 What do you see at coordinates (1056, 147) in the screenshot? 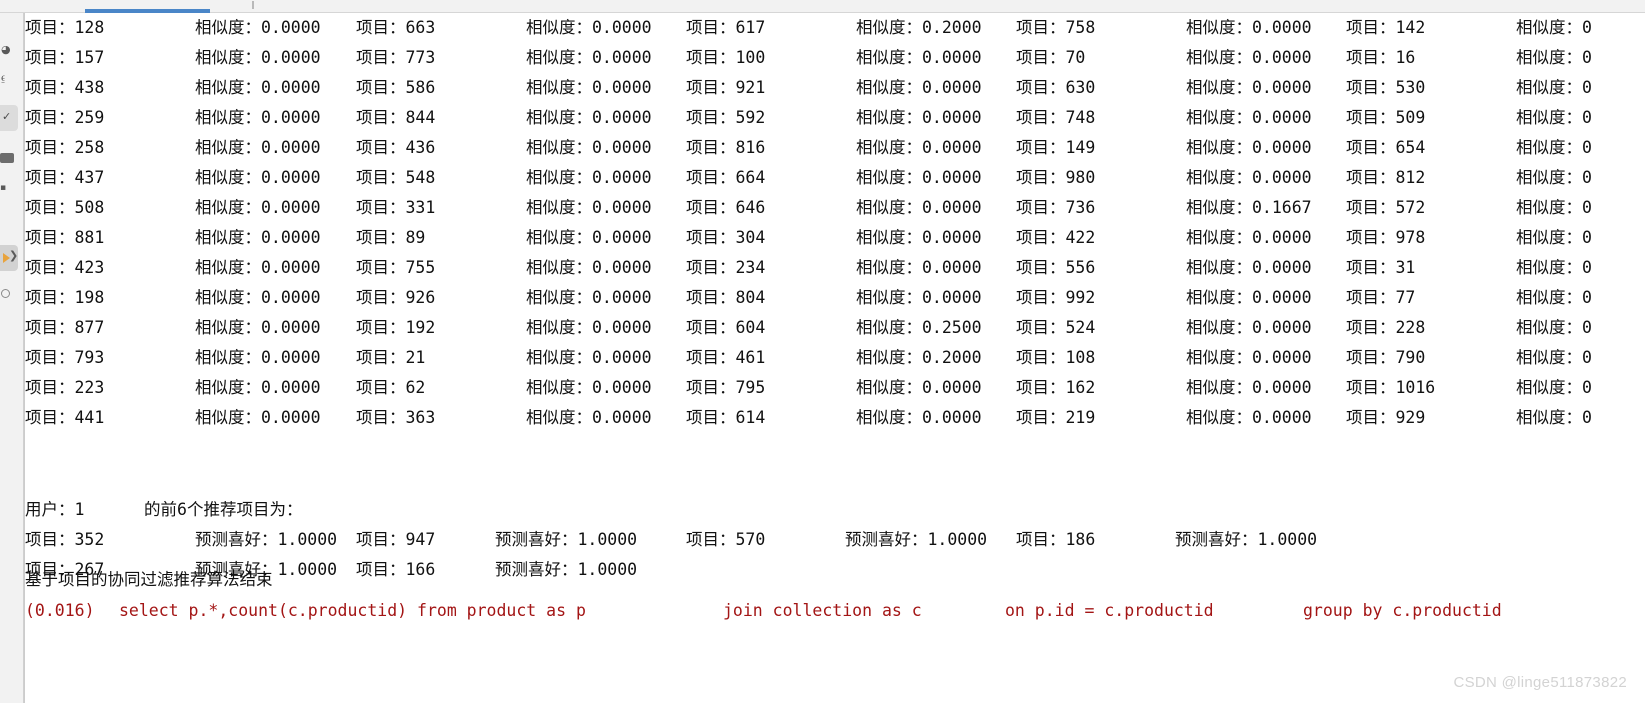
I see `grid-item-label: 项目：149` at bounding box center [1056, 147].